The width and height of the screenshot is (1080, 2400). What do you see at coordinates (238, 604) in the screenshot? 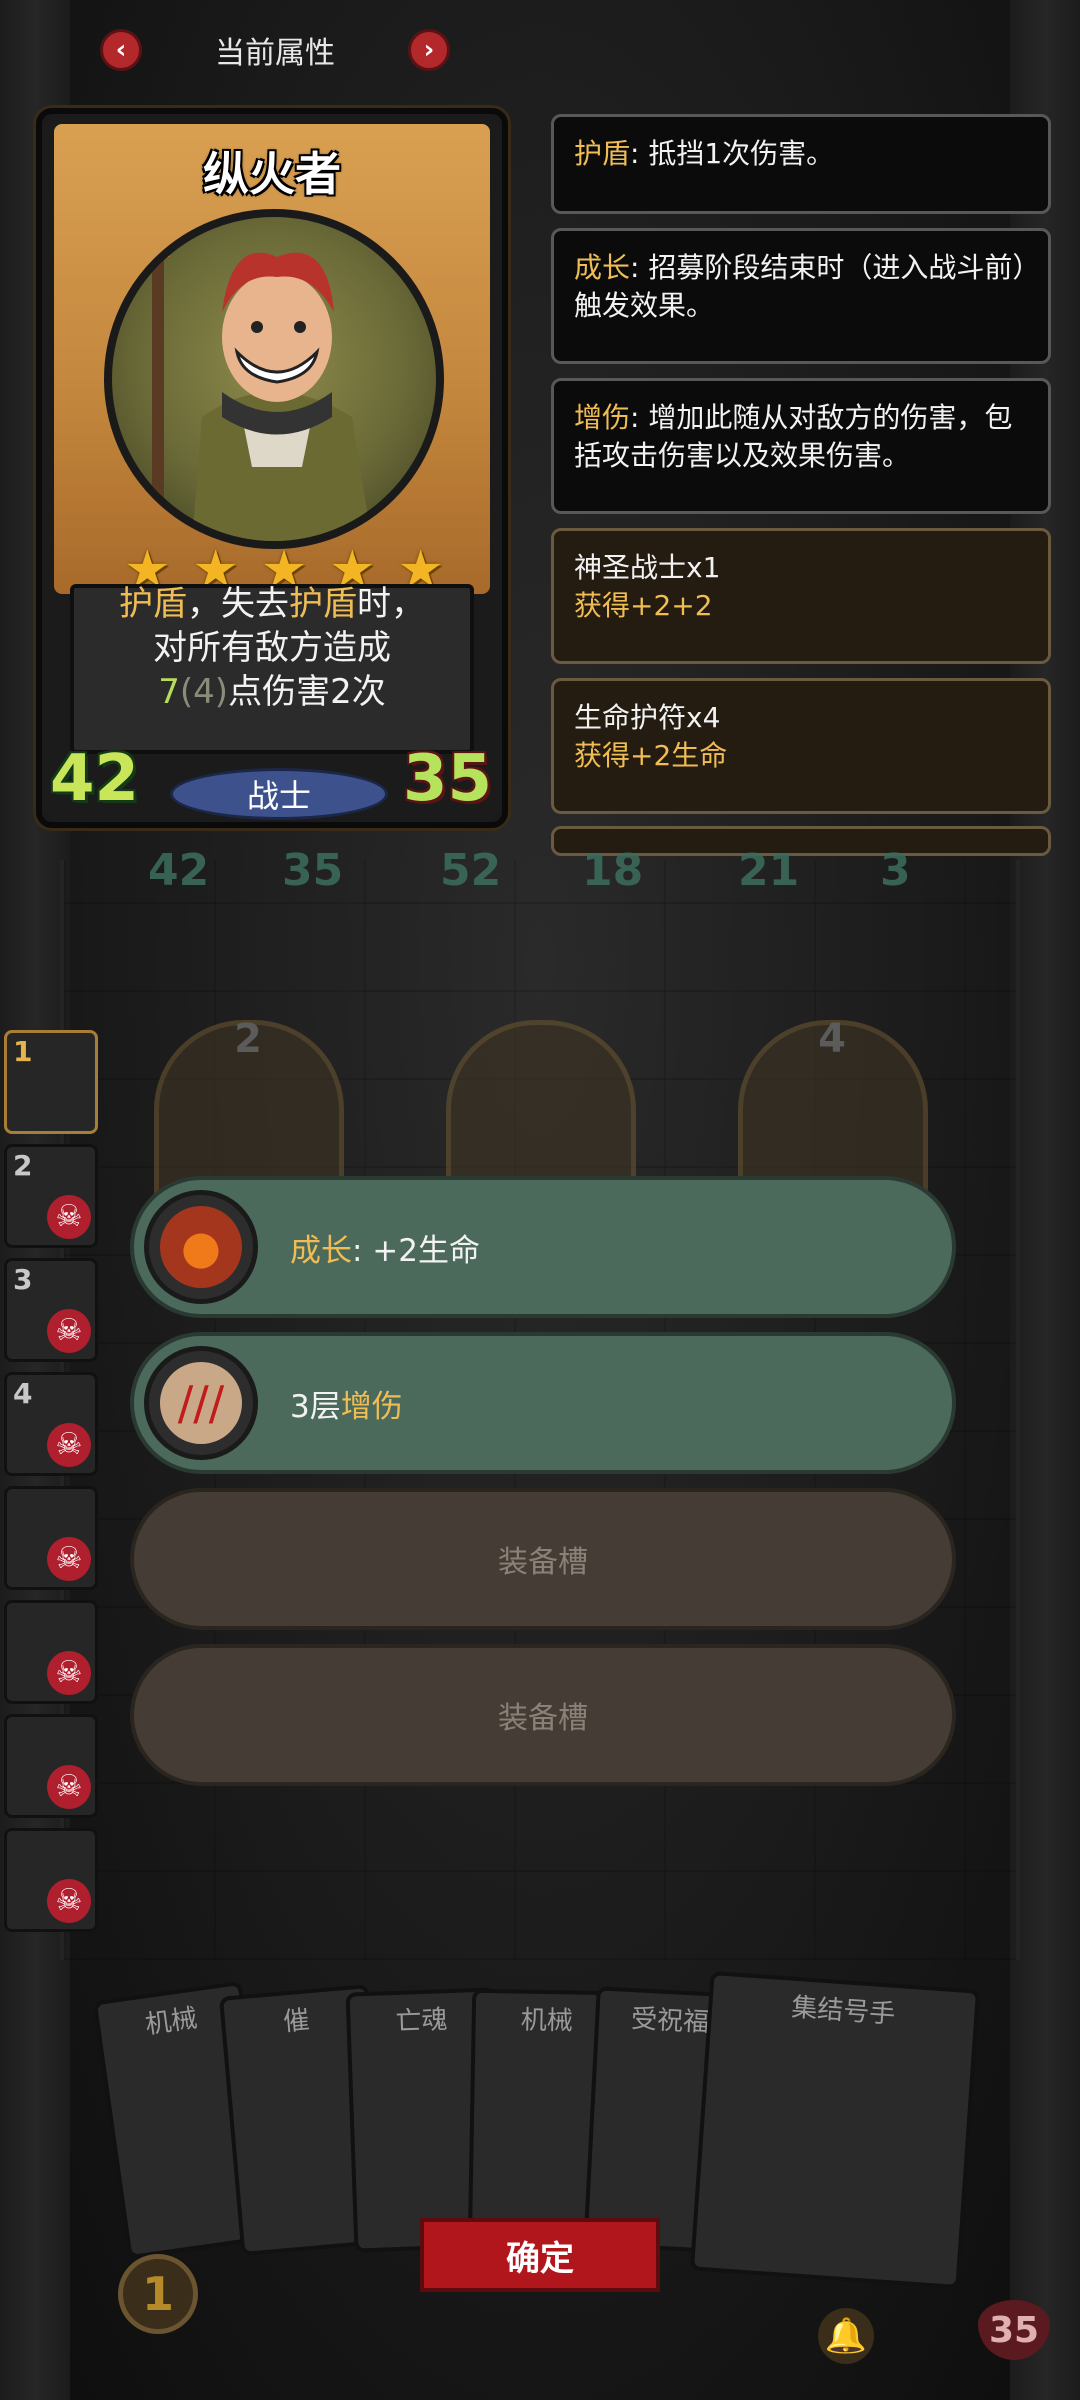
I see `ability-fragment: ，失去` at bounding box center [238, 604].